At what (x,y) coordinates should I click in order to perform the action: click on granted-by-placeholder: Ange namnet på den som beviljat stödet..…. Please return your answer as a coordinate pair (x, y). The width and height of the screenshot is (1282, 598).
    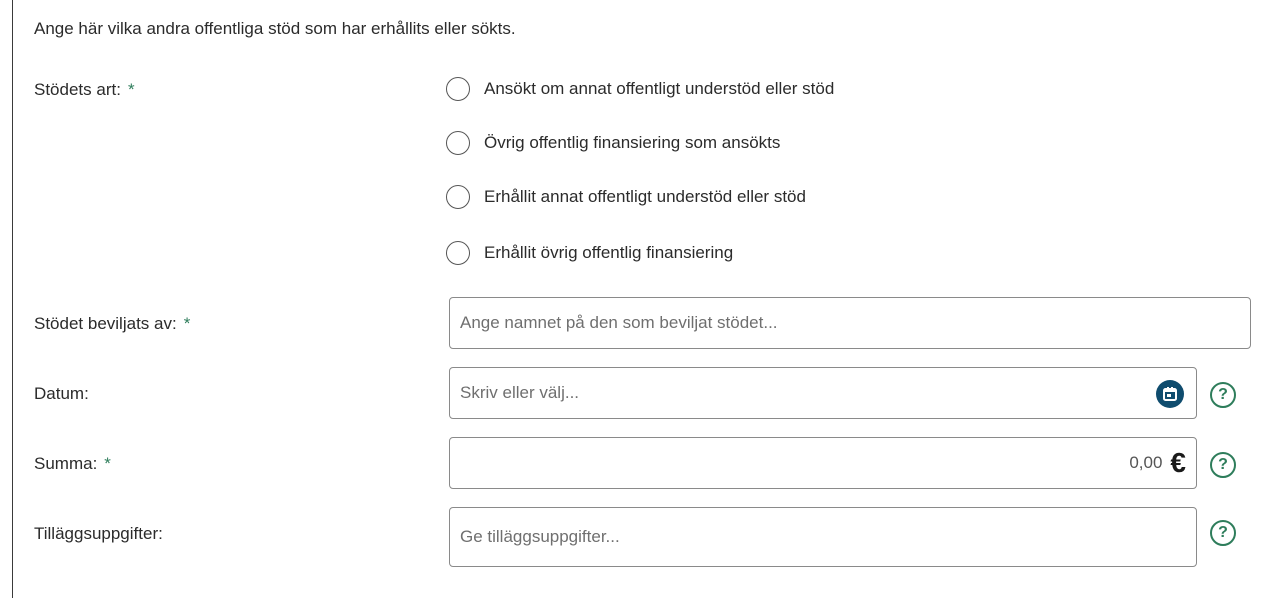
    Looking at the image, I should click on (619, 322).